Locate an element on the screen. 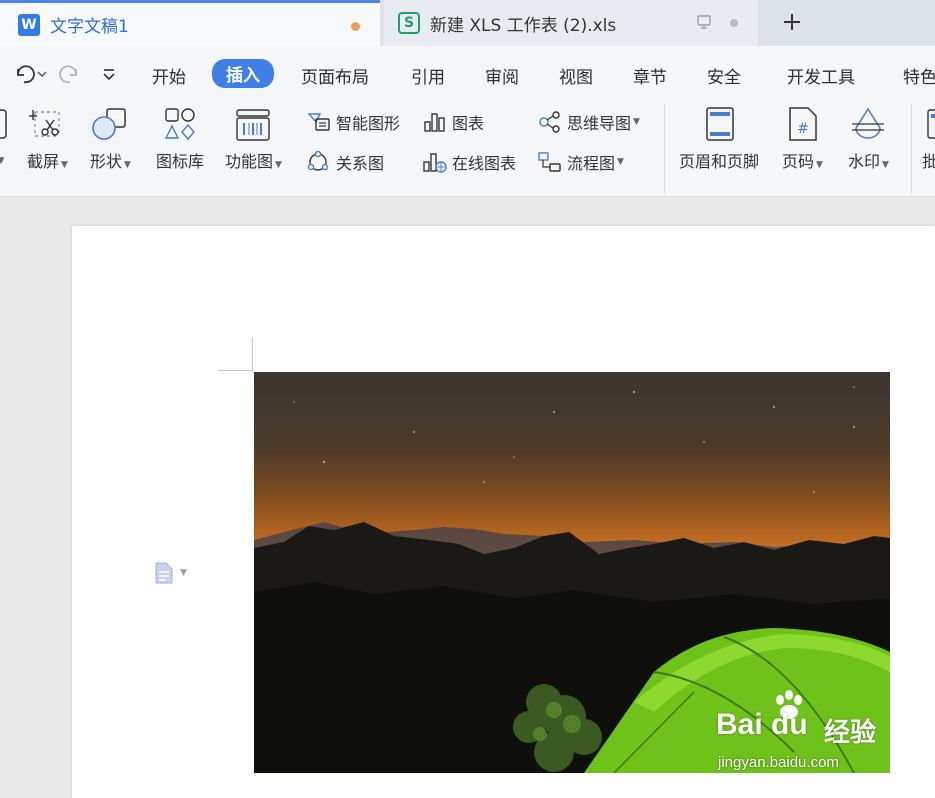 The height and width of the screenshot is (798, 935). undo-button is located at coordinates (29, 76).